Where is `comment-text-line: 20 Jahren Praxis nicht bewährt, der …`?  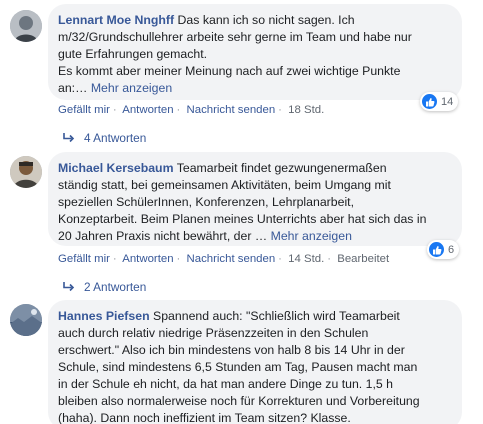
comment-text-line: 20 Jahren Praxis nicht bewährt, der … is located at coordinates (164, 236).